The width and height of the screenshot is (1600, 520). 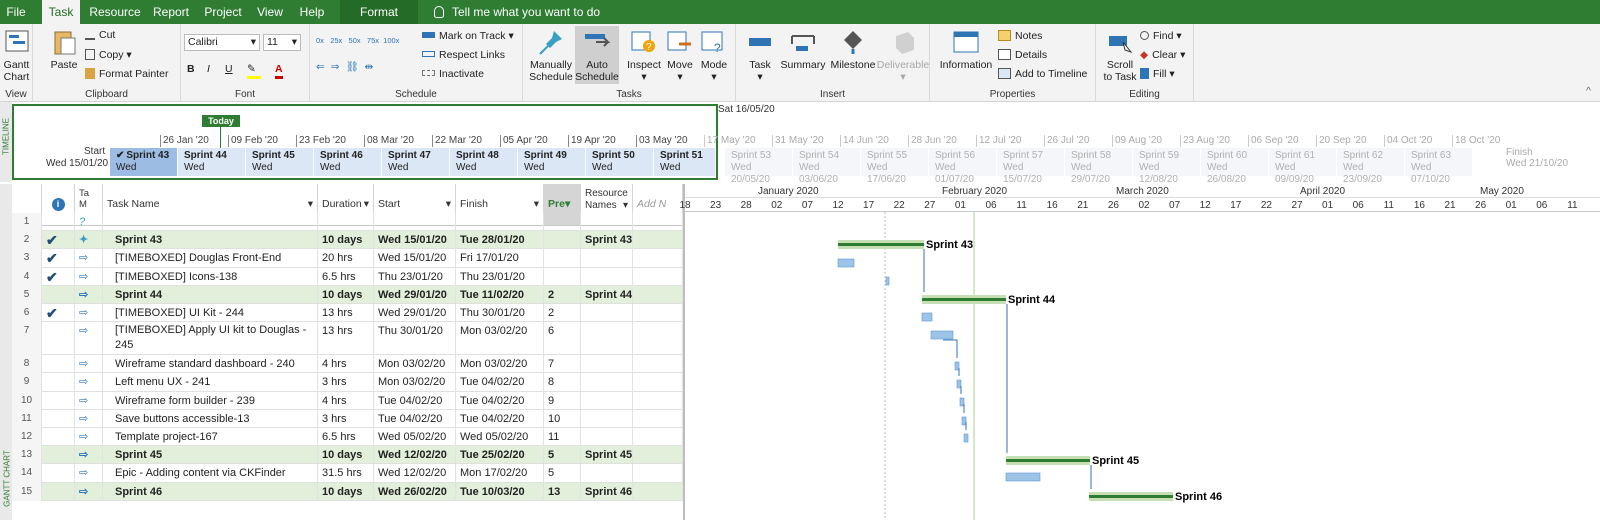 I want to click on finish-cell: Tue 10/03/20, so click(x=500, y=491).